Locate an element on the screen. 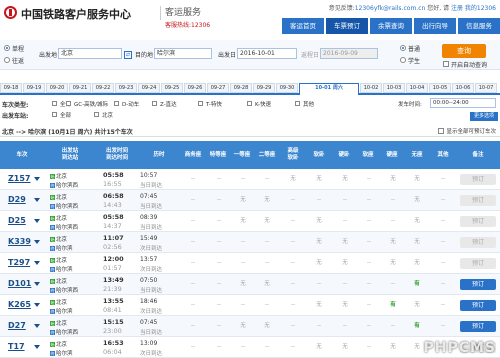 Image resolution: width=500 pixels, height=358 pixels. passenger-normal-label: 普通 is located at coordinates (414, 49).